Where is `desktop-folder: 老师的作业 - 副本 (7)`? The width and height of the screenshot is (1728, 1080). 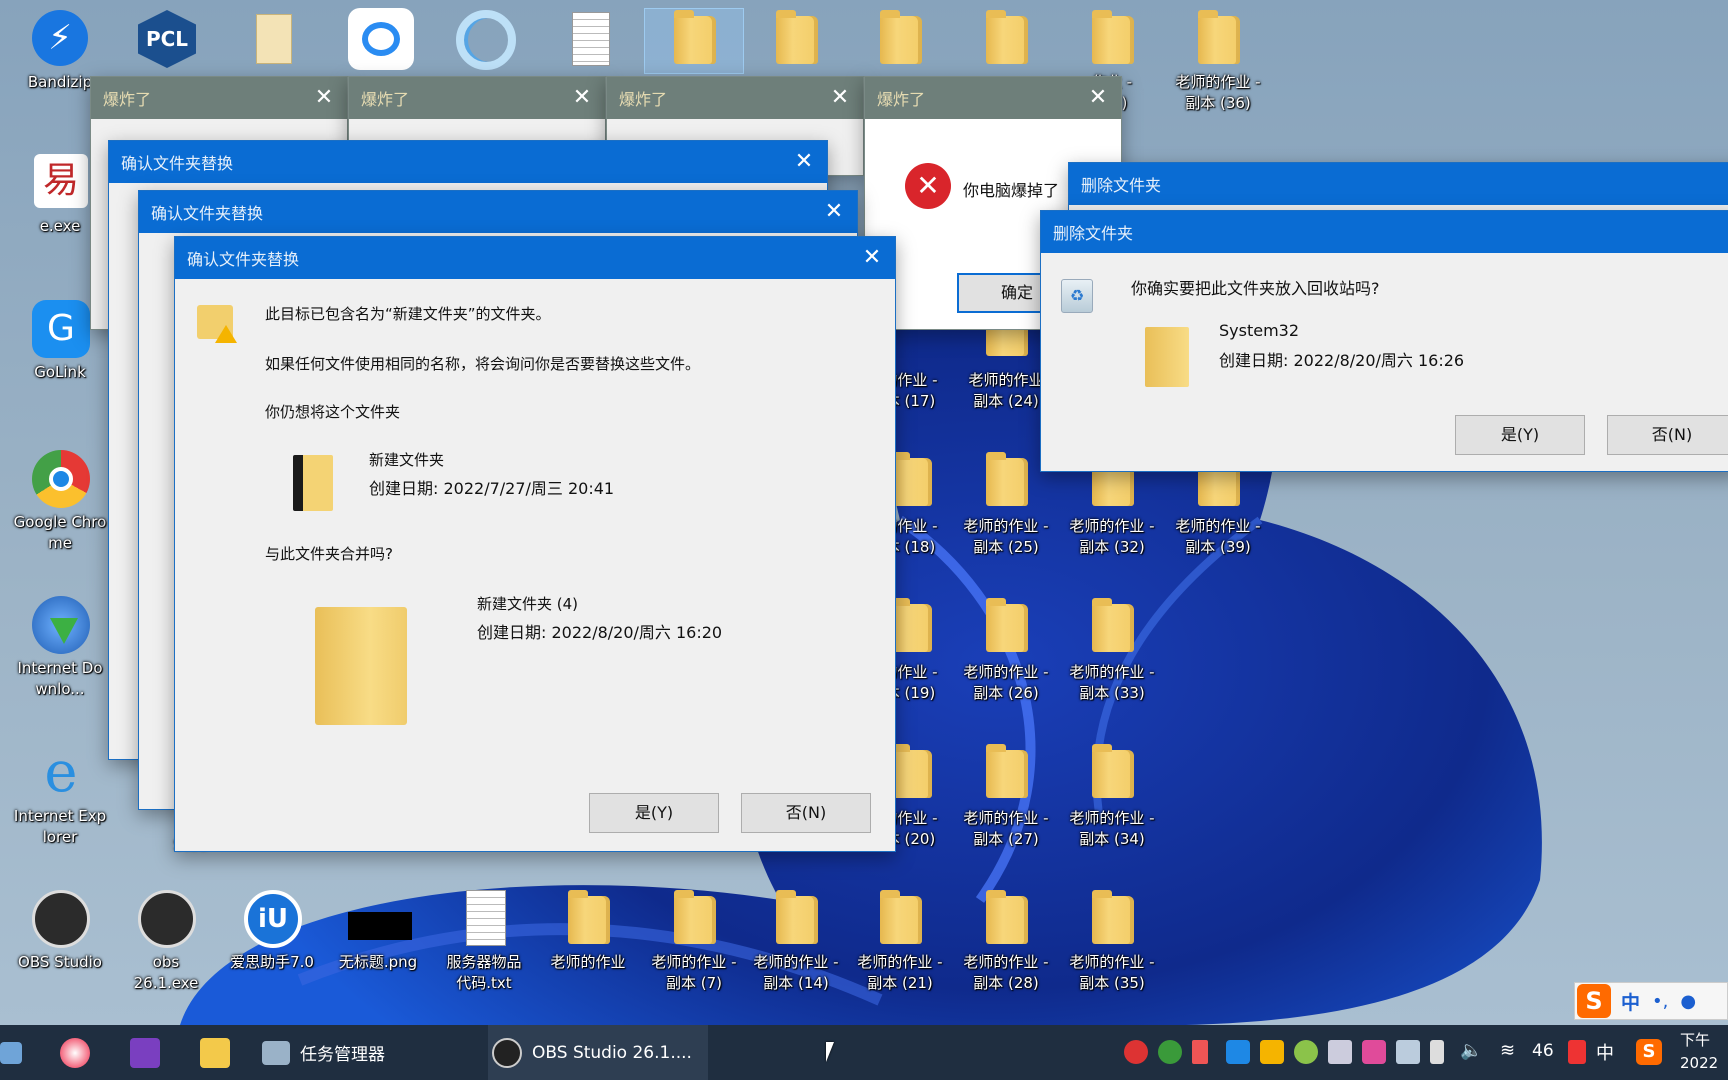 desktop-folder: 老师的作业 - 副本 (7) is located at coordinates (694, 941).